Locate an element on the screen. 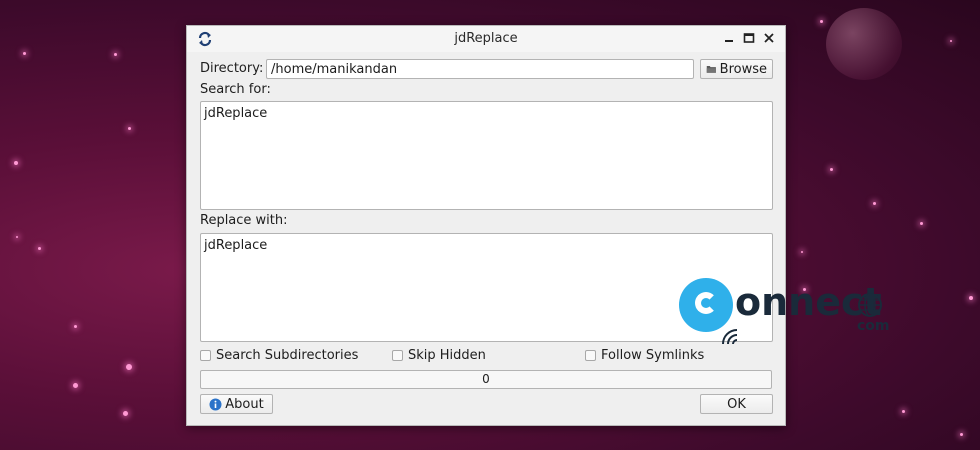 The height and width of the screenshot is (450, 980). progress-text: 0 is located at coordinates (486, 379).